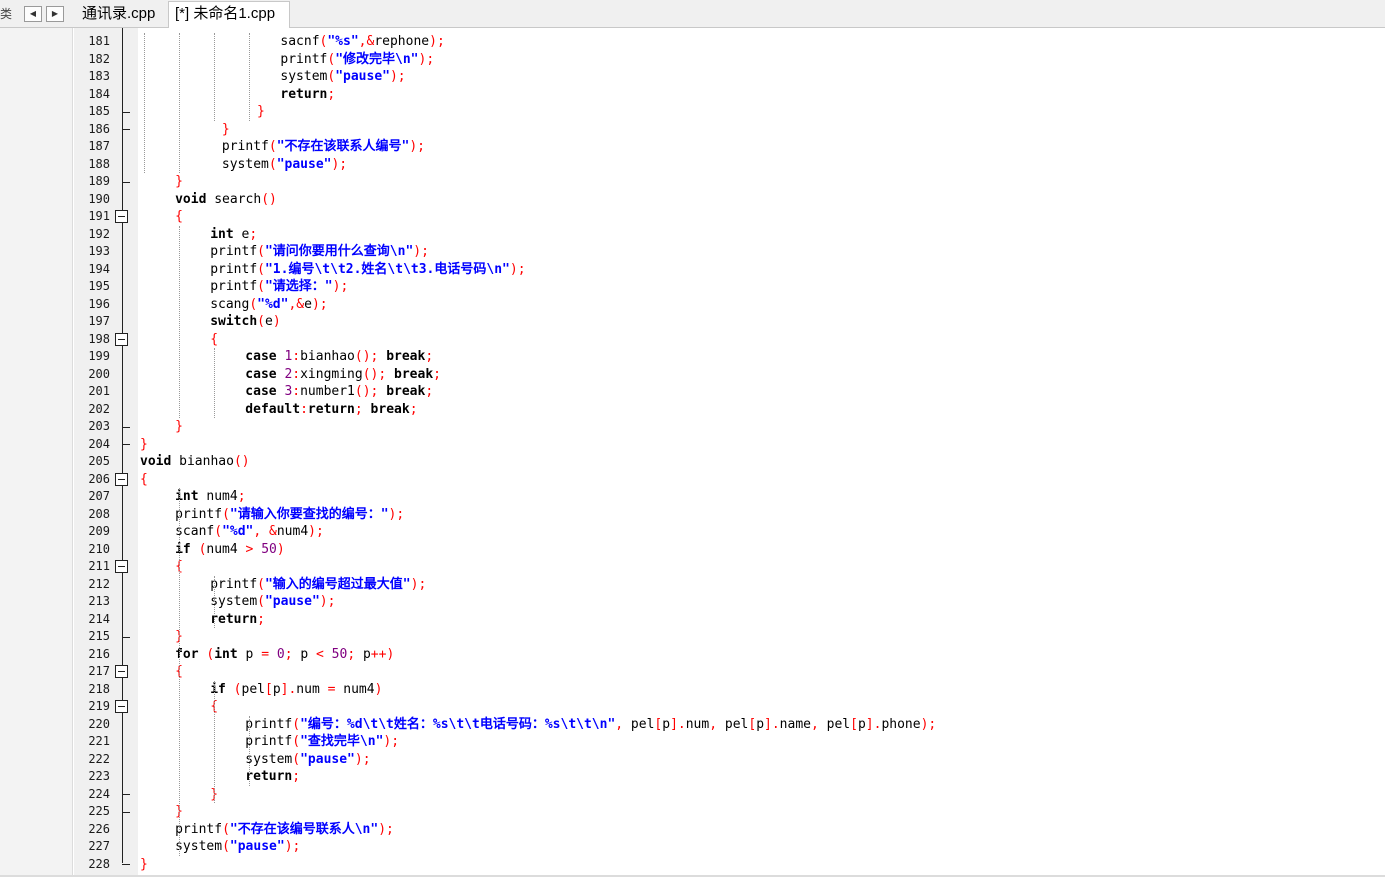  I want to click on code-line: printf("请选择：");, so click(279, 287).